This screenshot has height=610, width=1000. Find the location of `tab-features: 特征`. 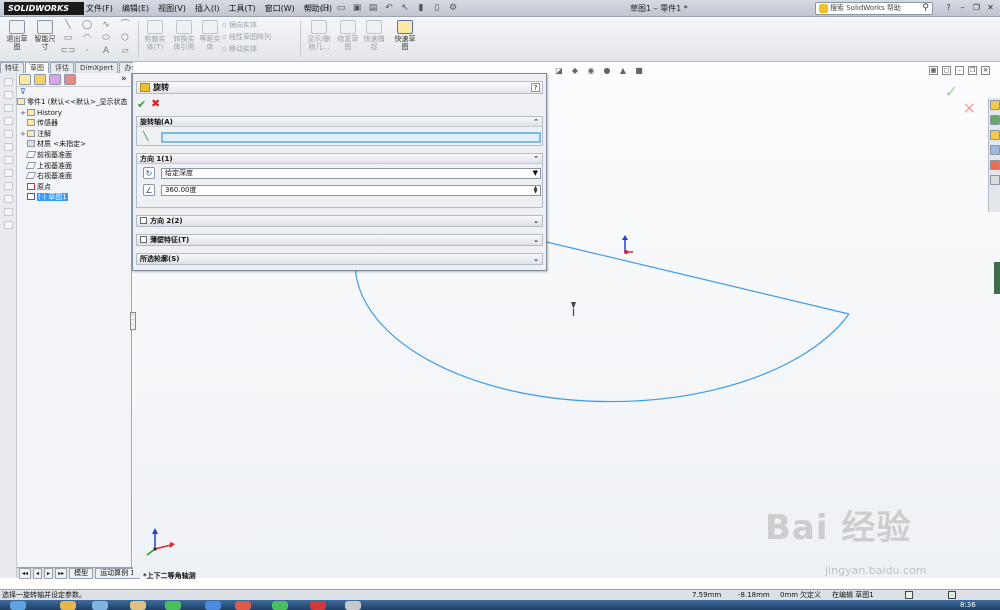

tab-features: 特征 is located at coordinates (12, 67).